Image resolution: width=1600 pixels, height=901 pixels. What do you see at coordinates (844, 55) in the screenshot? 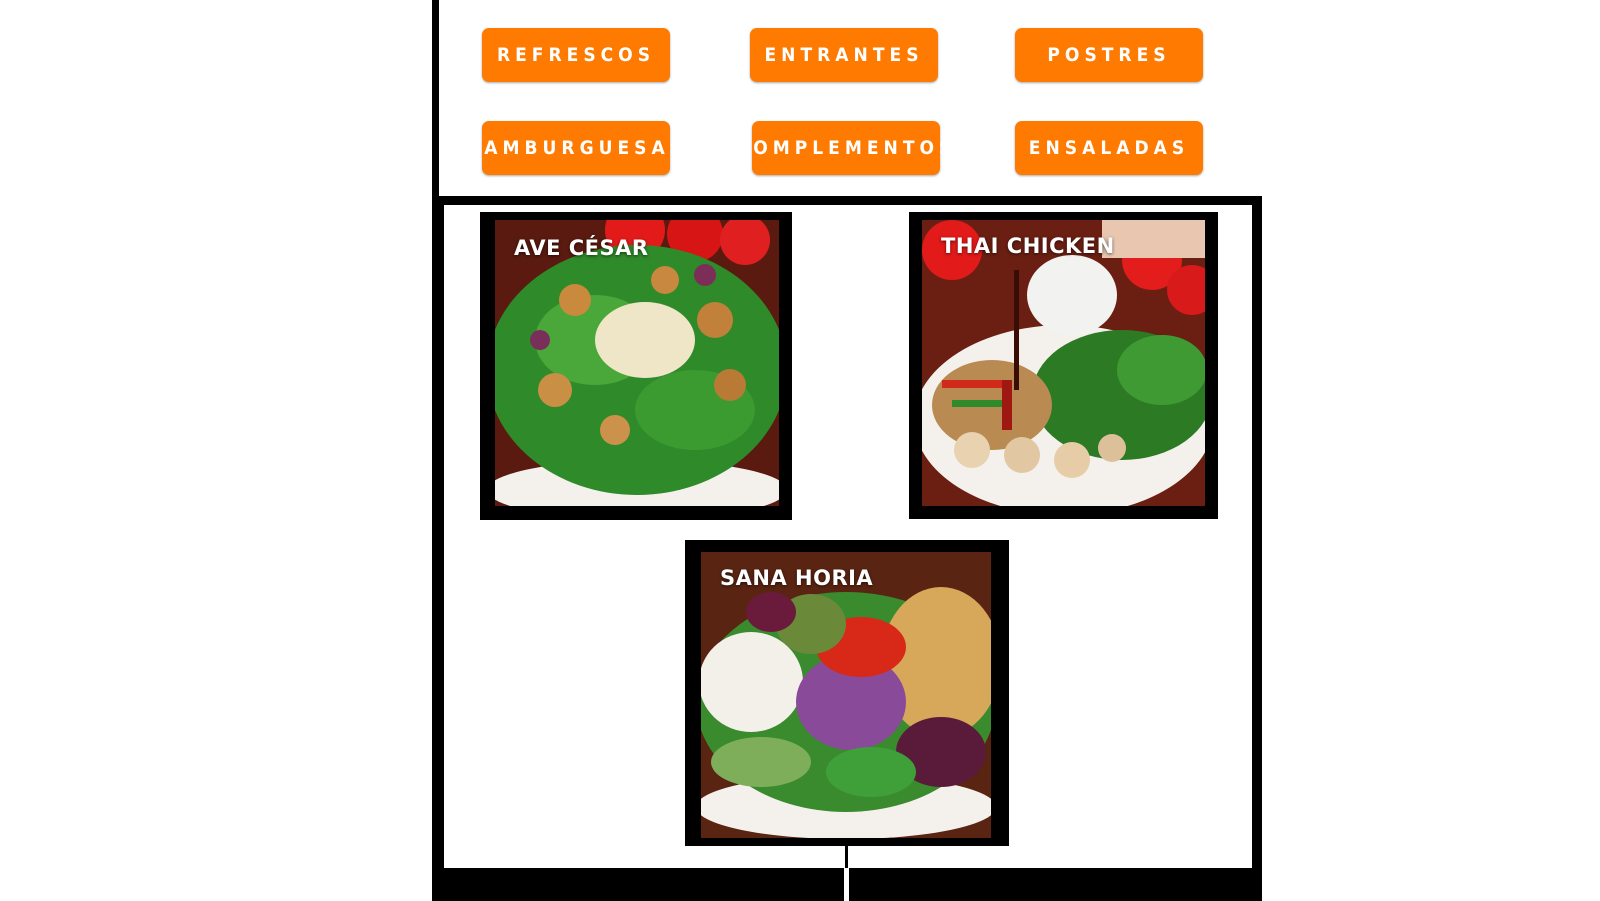
I see `category-button-entrantes: ENTRANTES` at bounding box center [844, 55].